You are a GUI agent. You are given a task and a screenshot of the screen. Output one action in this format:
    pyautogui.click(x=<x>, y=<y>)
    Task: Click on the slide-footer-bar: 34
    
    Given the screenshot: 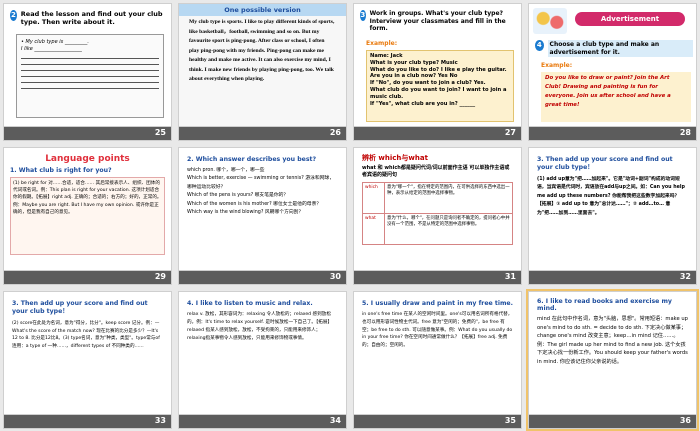 What is the action you would take?
    pyautogui.click(x=262, y=422)
    